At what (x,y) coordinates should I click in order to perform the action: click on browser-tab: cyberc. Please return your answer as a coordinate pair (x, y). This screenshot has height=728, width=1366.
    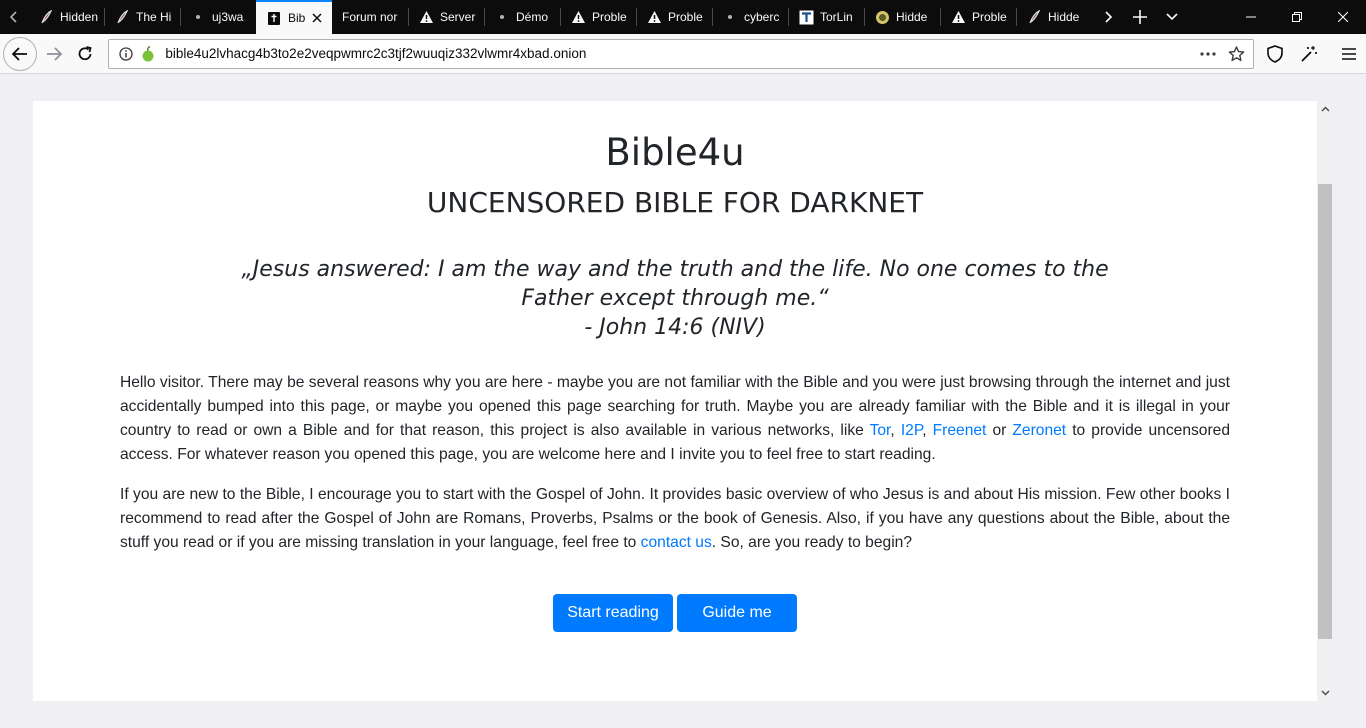
    Looking at the image, I should click on (750, 17).